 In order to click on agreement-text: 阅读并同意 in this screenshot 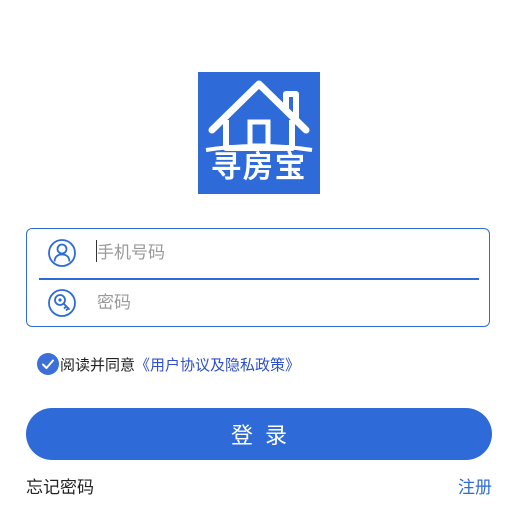, I will do `click(98, 364)`.